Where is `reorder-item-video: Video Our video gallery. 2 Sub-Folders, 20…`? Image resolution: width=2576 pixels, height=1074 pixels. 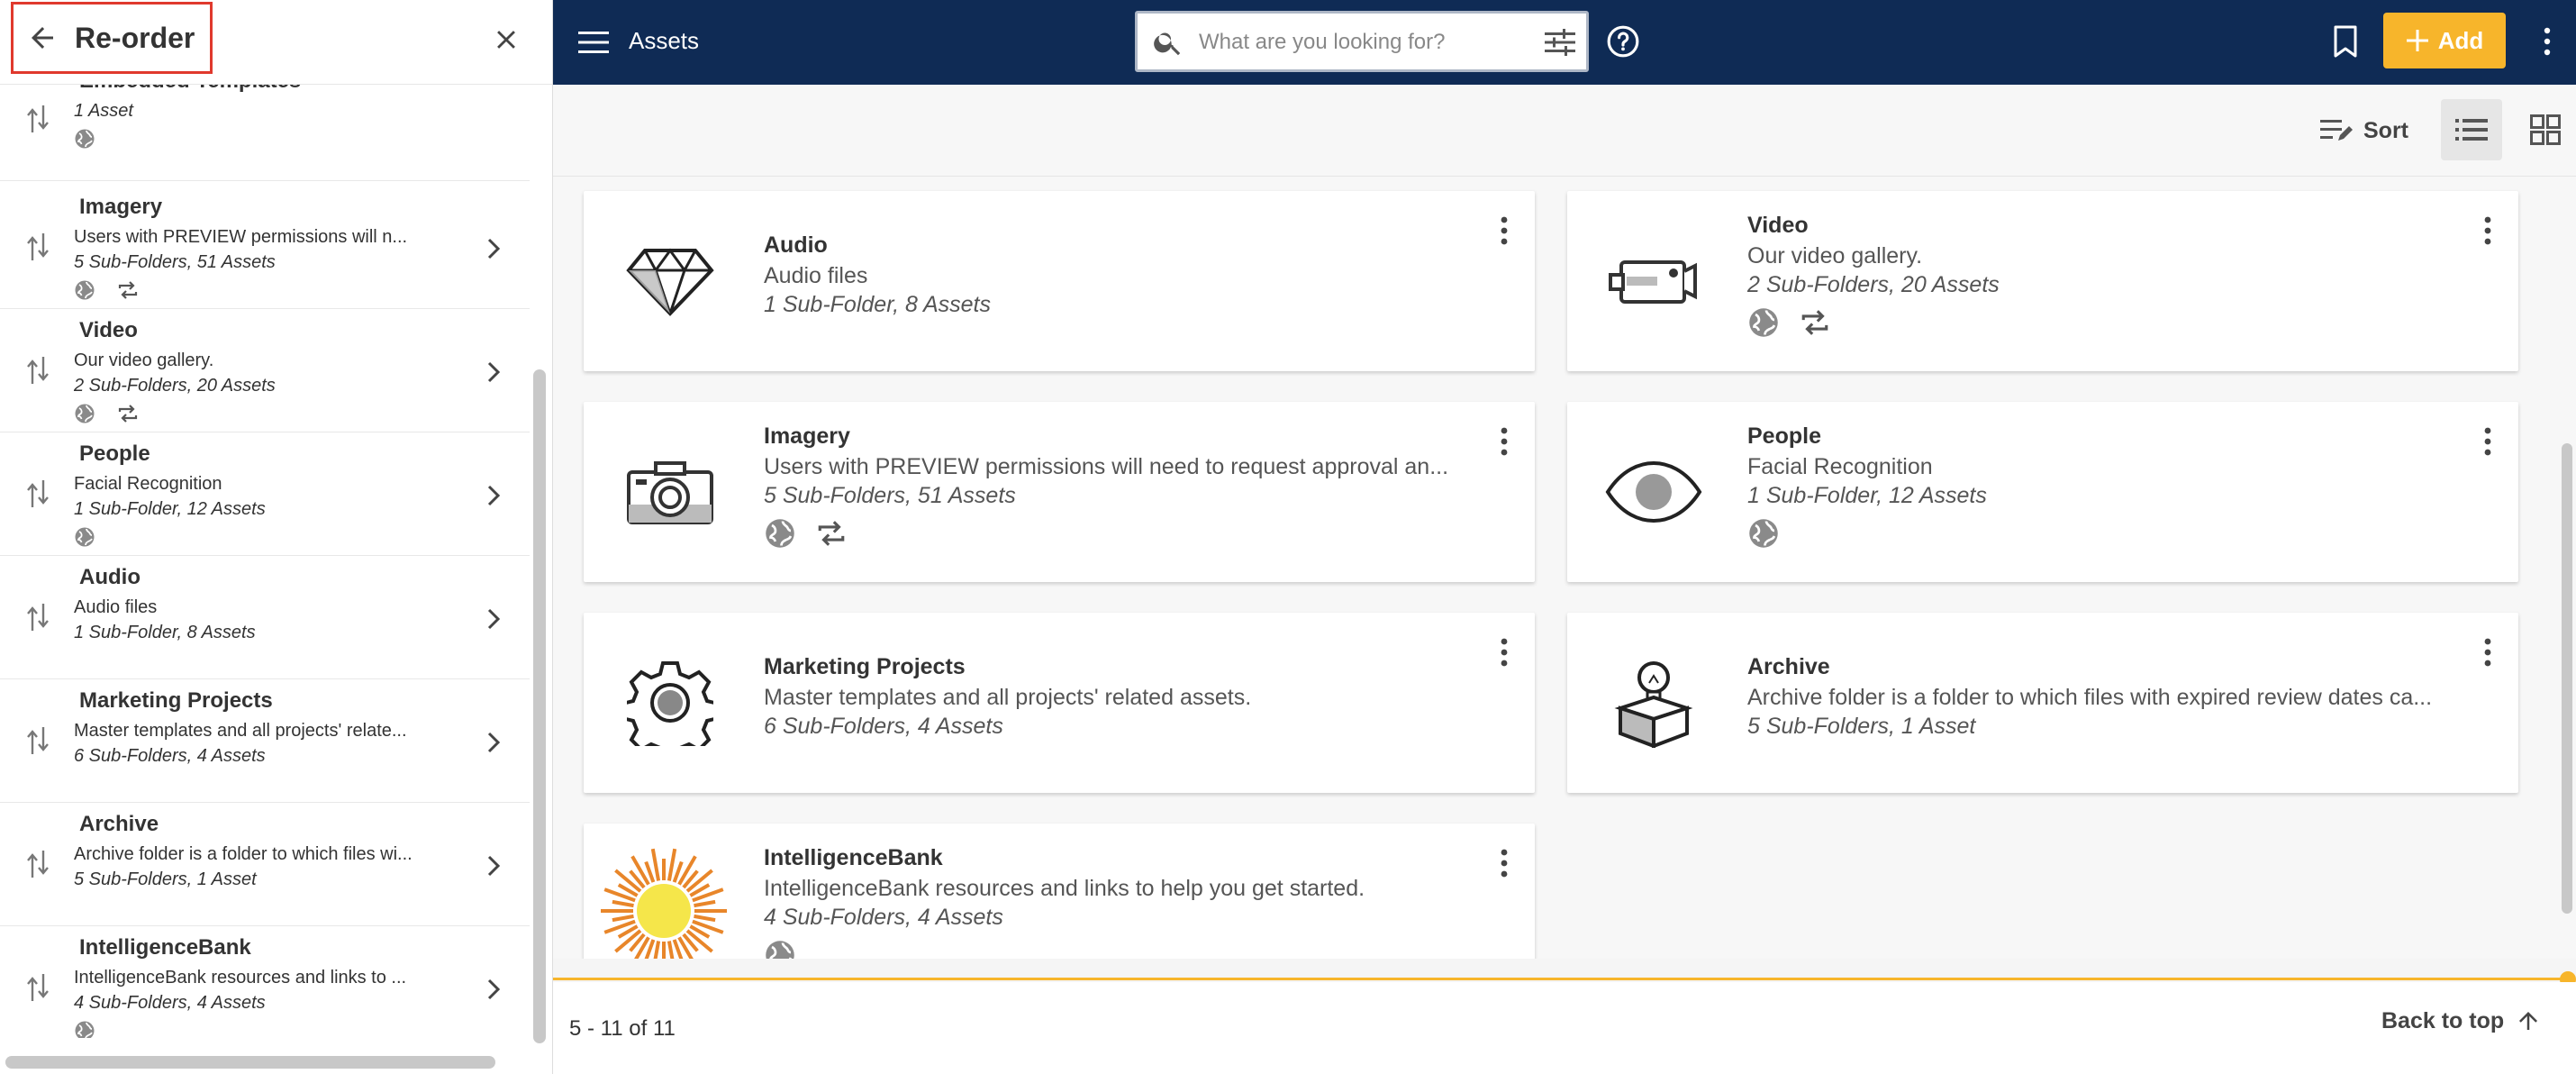
reorder-item-video: Video Our video gallery. 2 Sub-Folders, 20… is located at coordinates (265, 370).